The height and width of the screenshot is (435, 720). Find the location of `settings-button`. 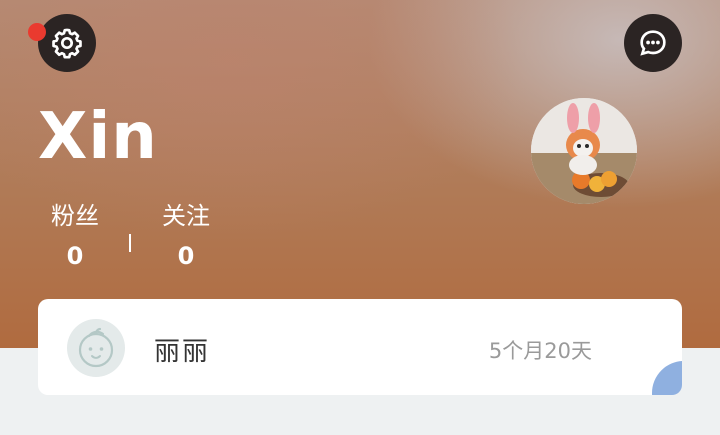

settings-button is located at coordinates (67, 43).